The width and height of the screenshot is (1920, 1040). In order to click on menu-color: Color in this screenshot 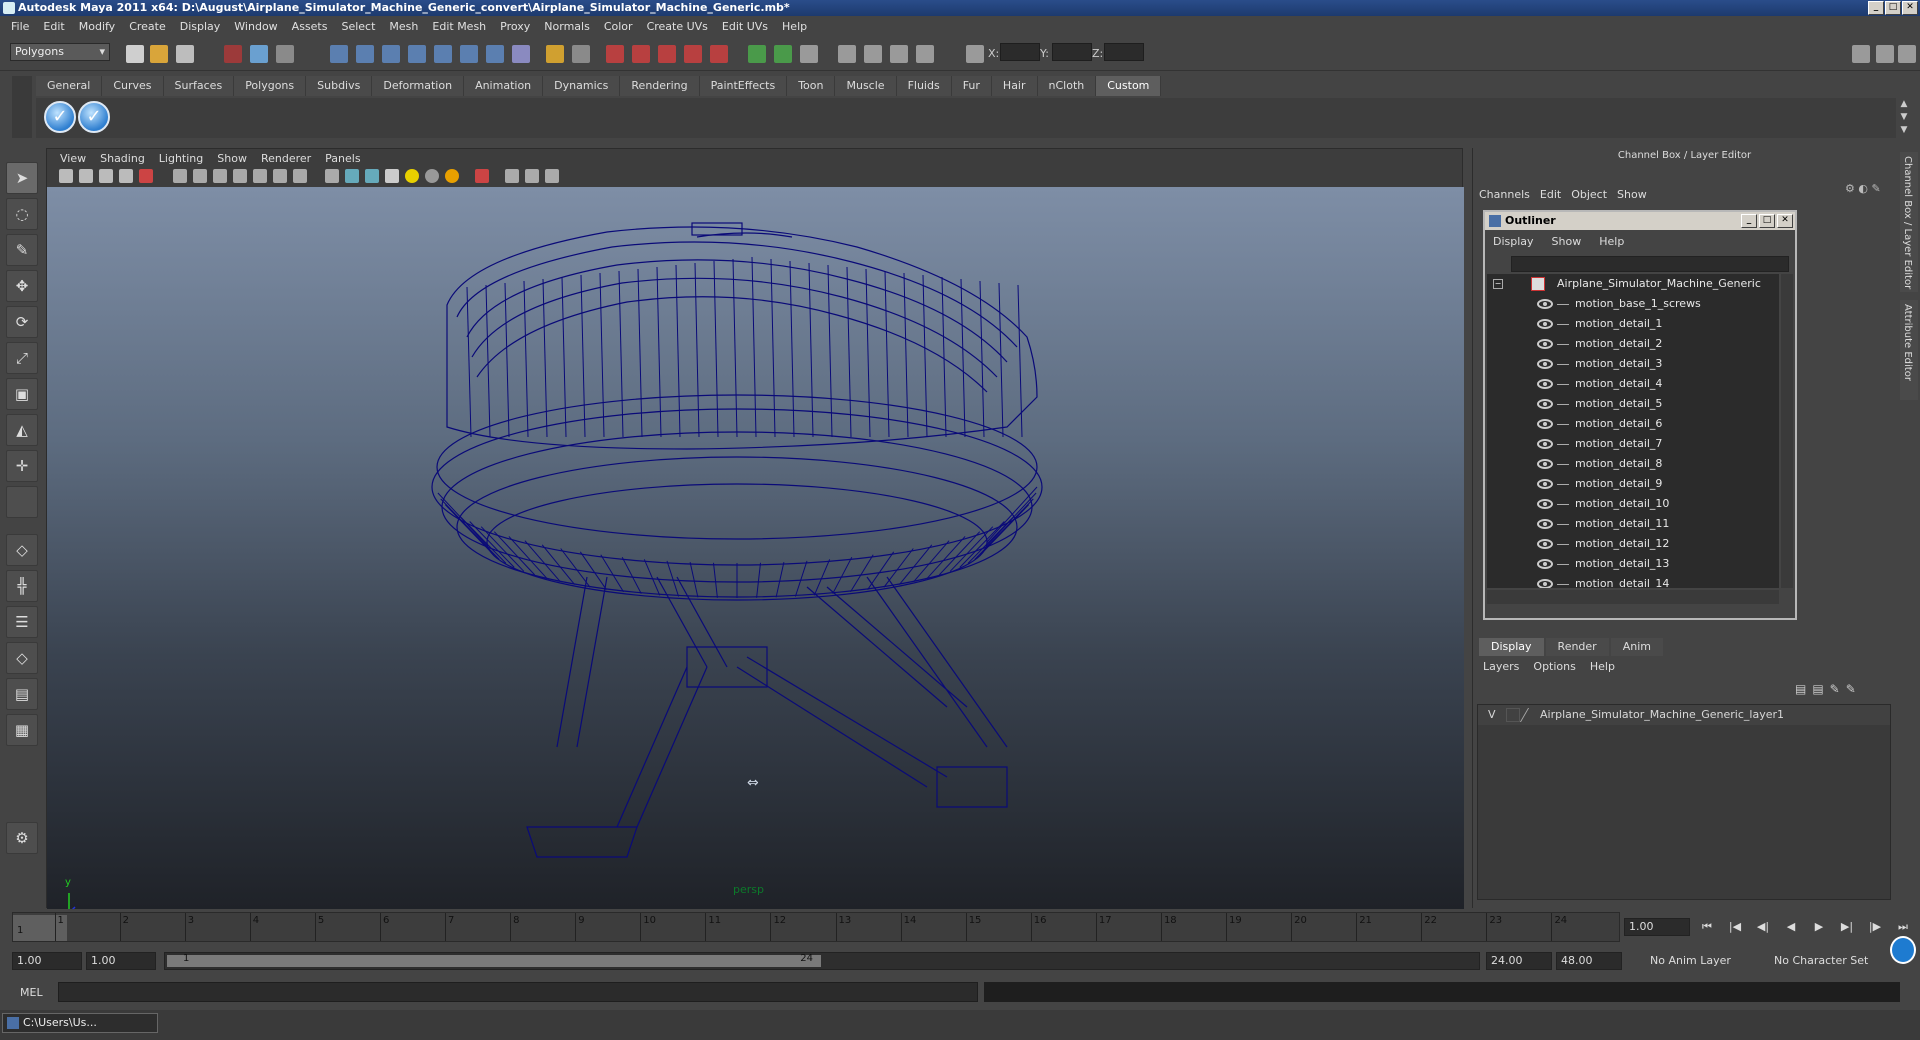, I will do `click(618, 26)`.